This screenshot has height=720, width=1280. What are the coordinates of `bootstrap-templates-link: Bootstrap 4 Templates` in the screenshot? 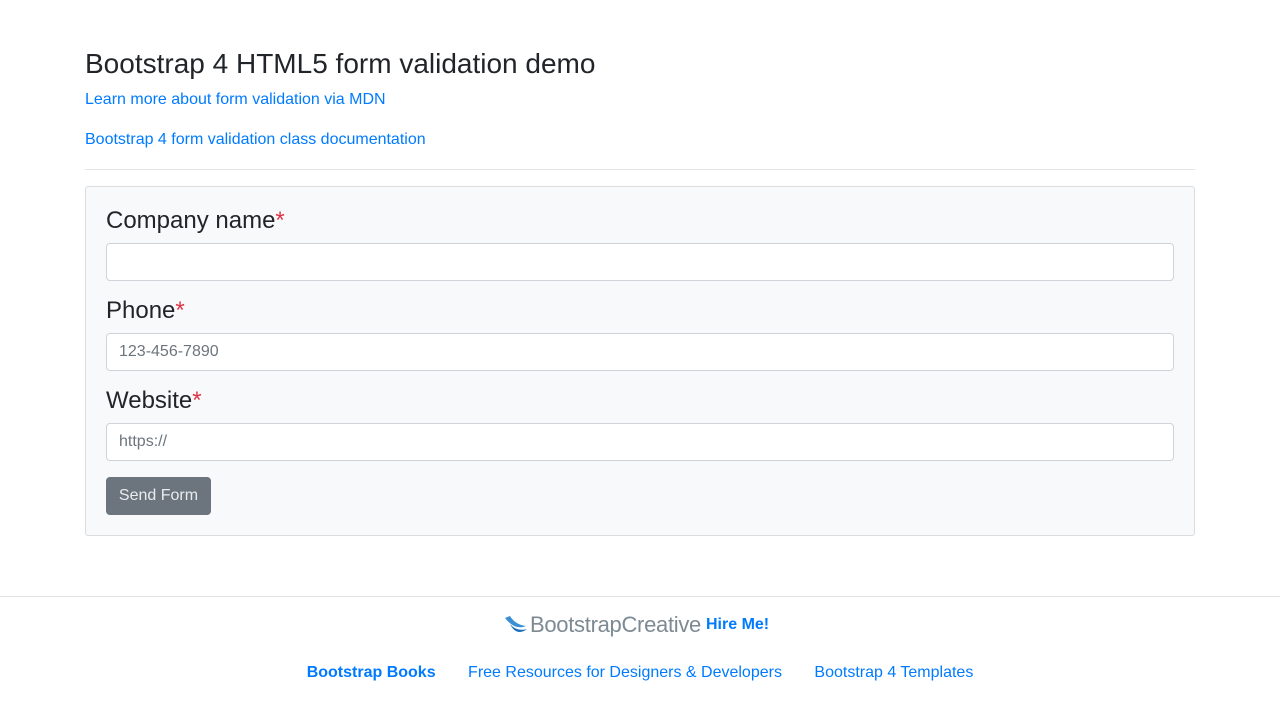 It's located at (893, 672).